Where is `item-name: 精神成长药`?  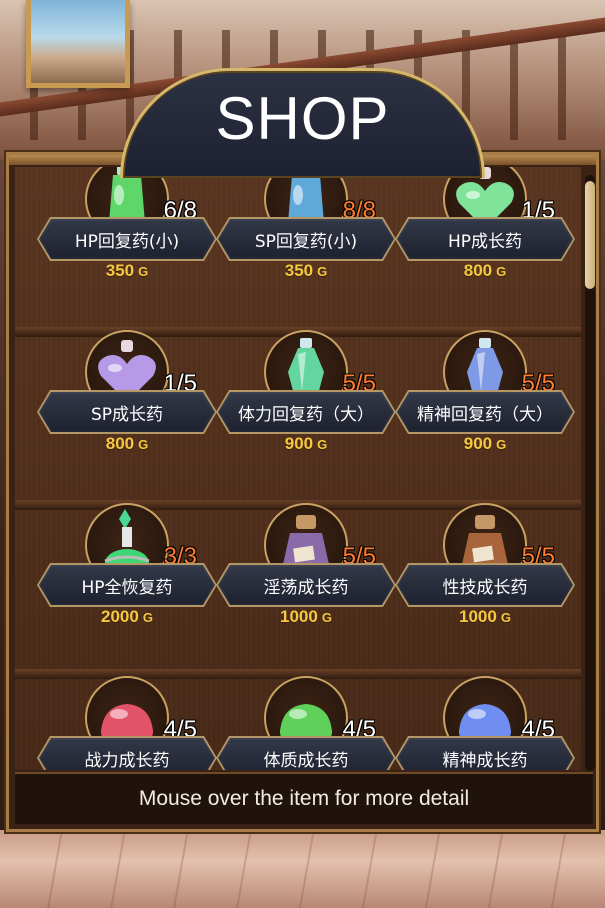 item-name: 精神成长药 is located at coordinates (485, 755).